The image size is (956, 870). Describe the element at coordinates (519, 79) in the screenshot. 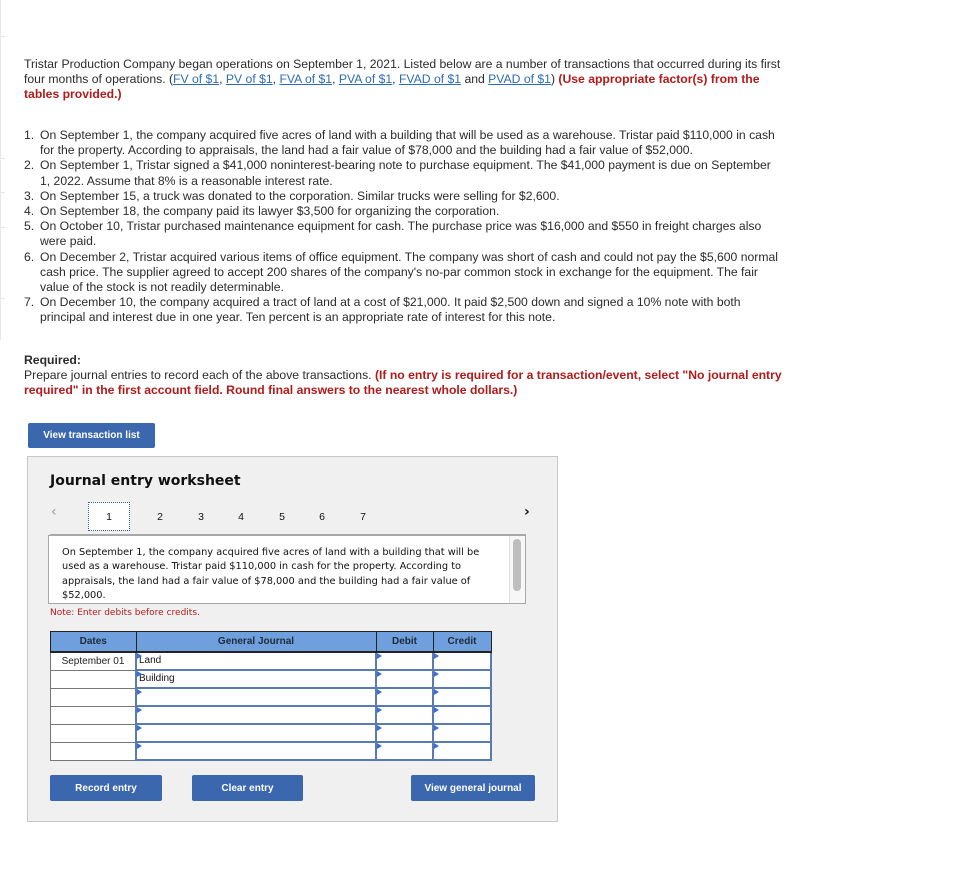

I see `pvad-table-link: PVAD of $1` at that location.